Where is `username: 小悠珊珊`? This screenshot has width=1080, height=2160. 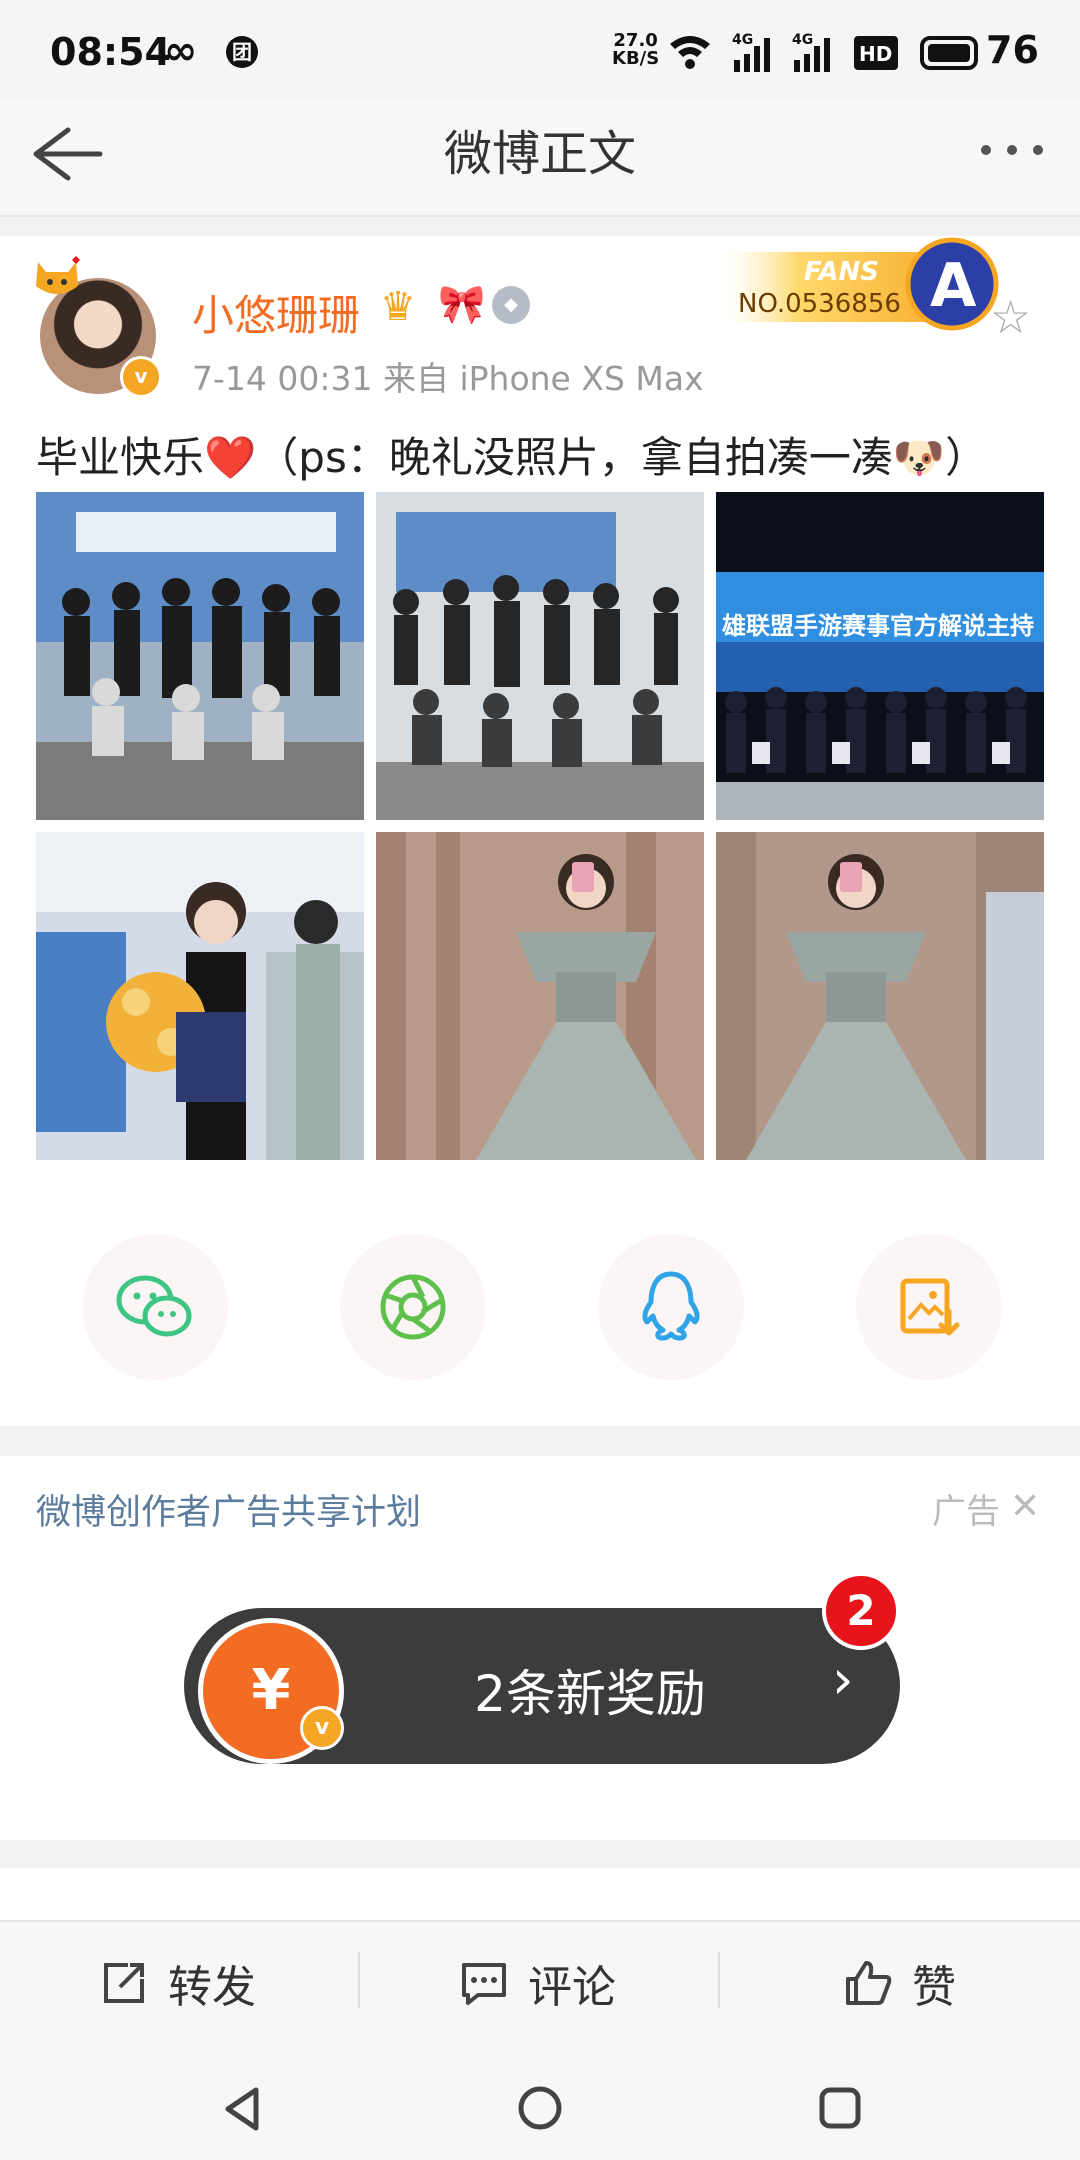 username: 小悠珊珊 is located at coordinates (276, 312).